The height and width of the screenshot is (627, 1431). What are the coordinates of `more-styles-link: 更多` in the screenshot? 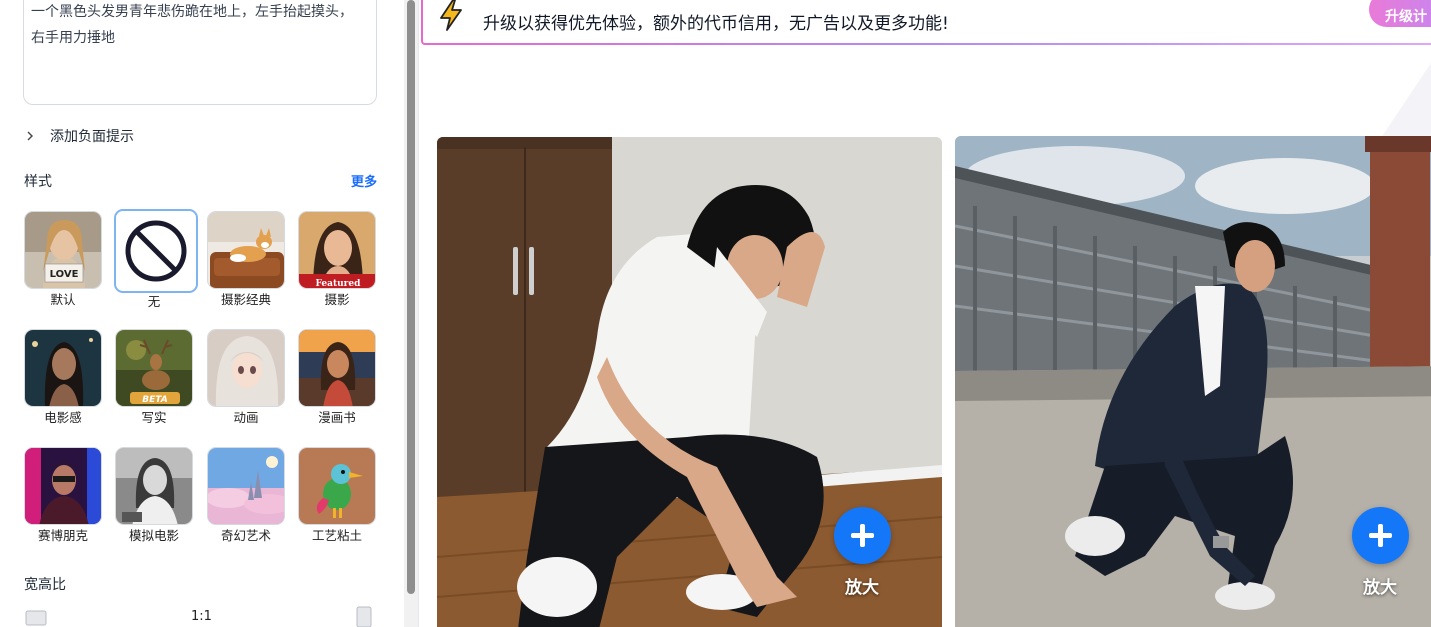 It's located at (364, 180).